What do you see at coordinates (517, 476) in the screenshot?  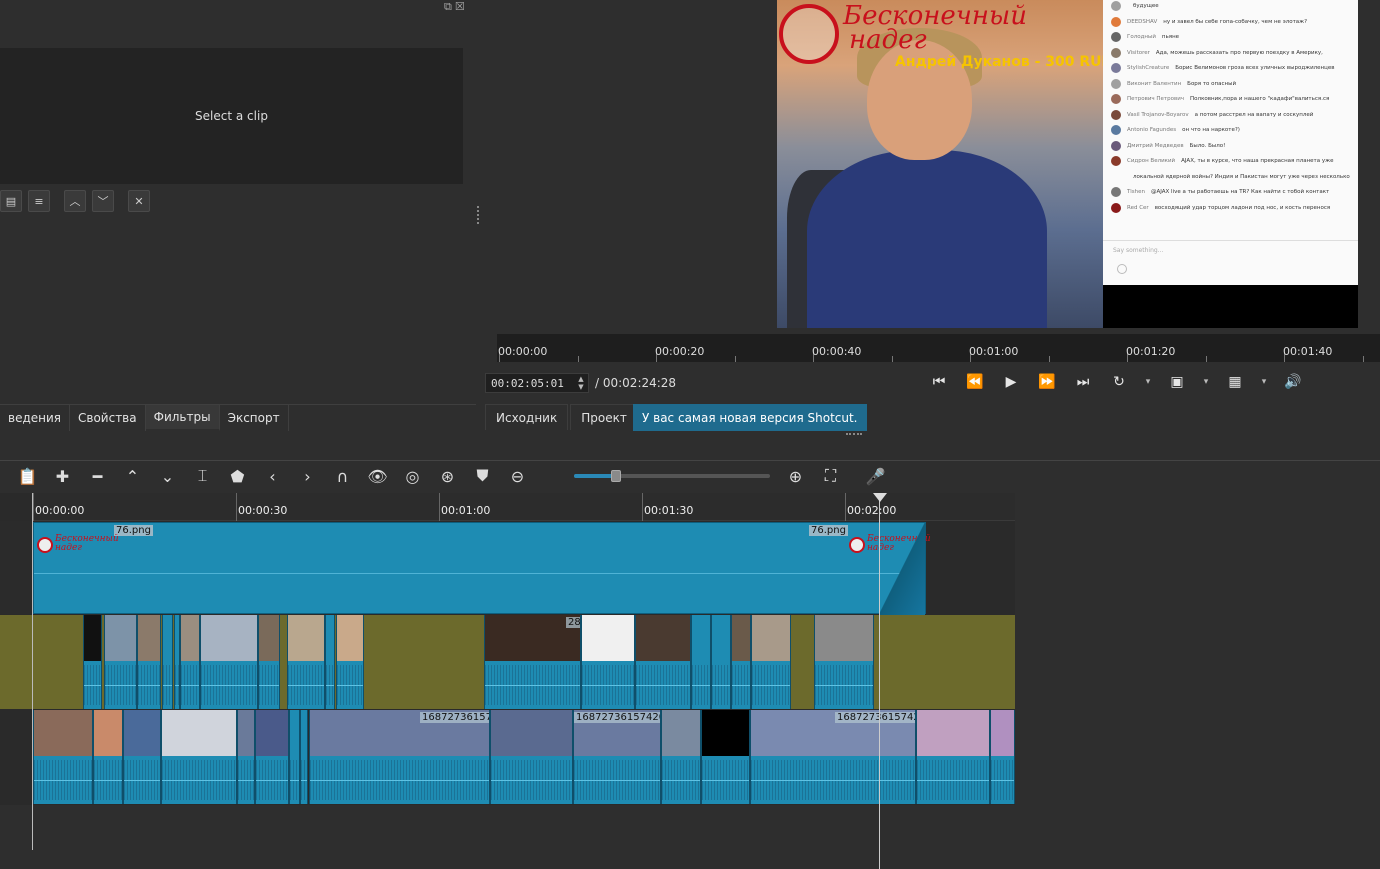 I see `zoom-out-icon: ⊖` at bounding box center [517, 476].